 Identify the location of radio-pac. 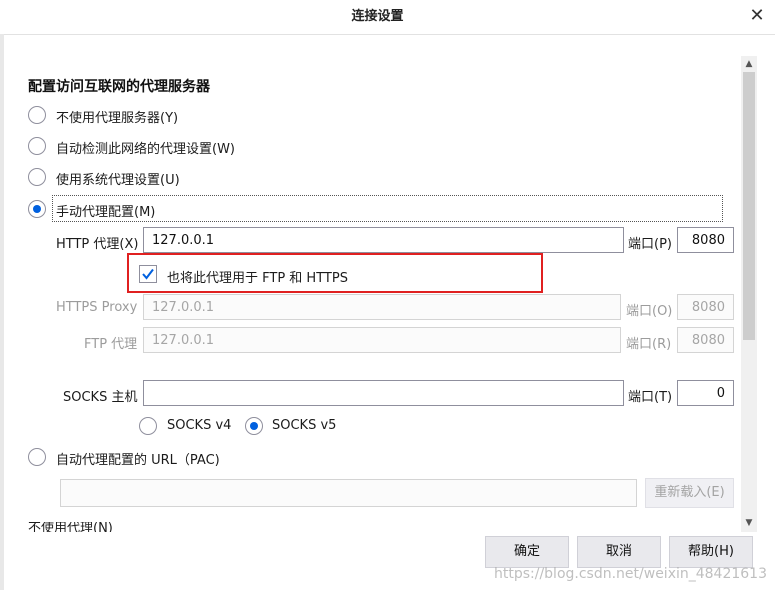
(37, 457).